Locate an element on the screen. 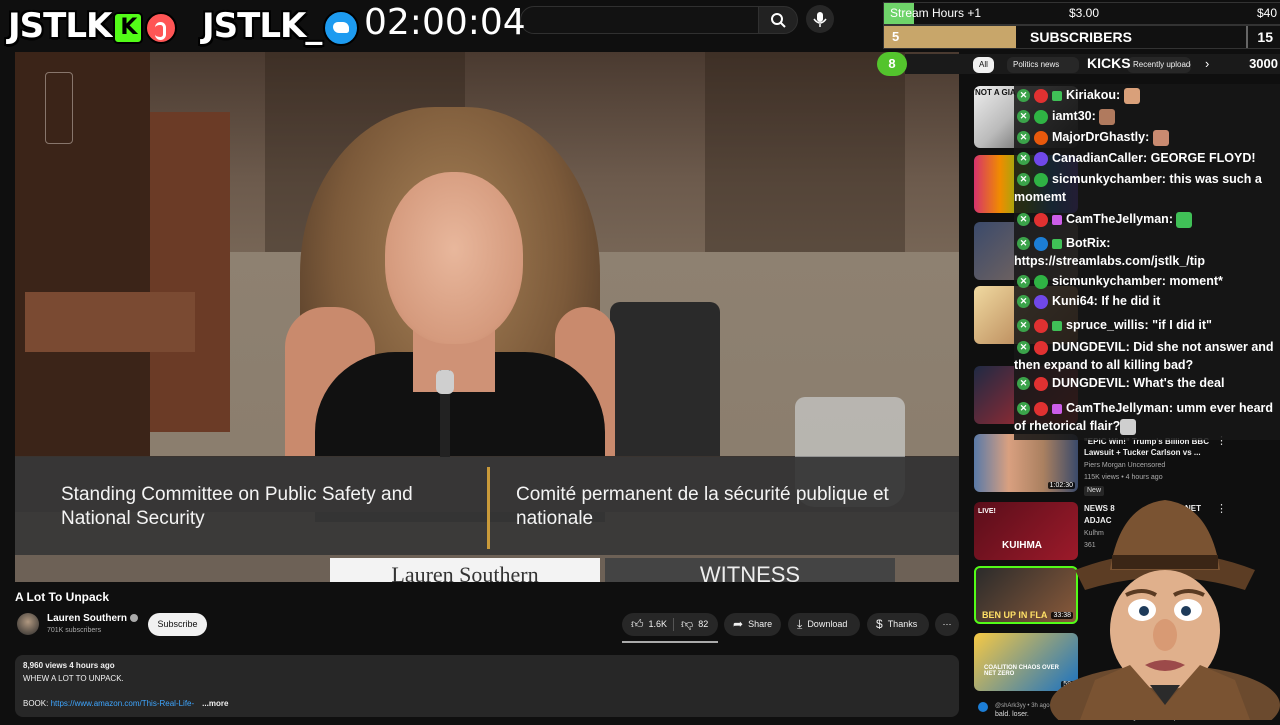 This screenshot has width=1280, height=725. crest-icon is located at coordinates (59, 108).